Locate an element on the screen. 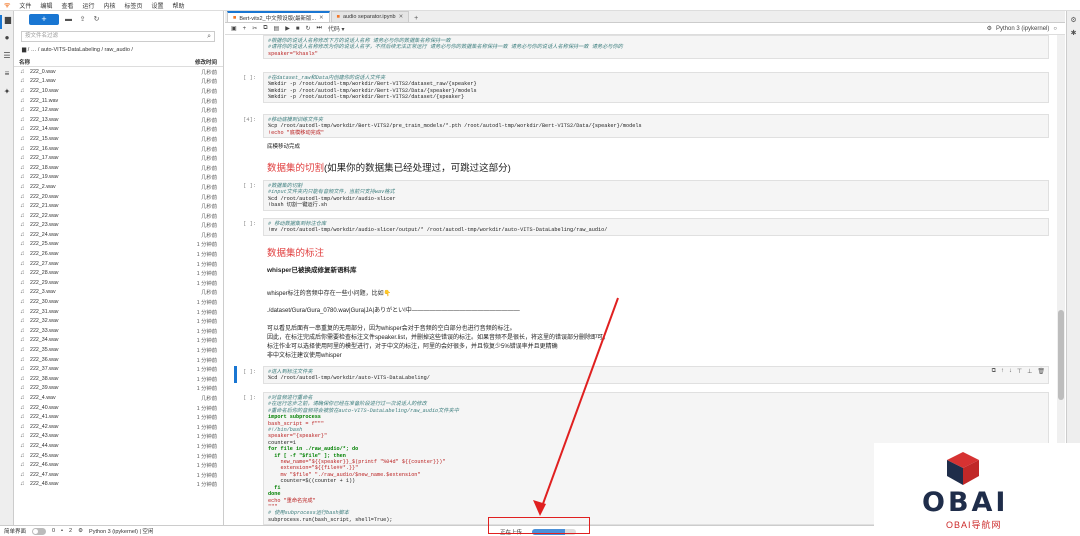  menu-view: 查看 is located at coordinates (67, 5).